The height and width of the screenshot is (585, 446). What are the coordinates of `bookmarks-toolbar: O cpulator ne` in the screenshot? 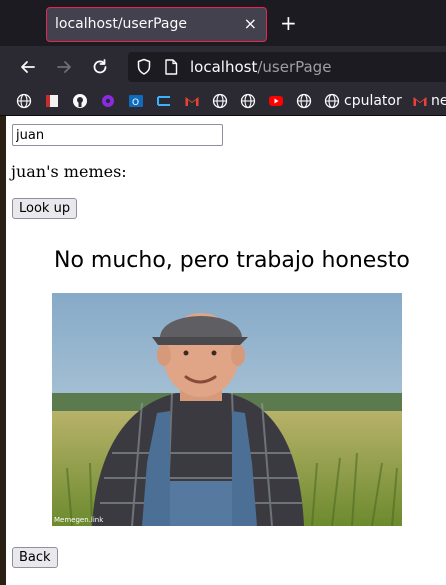 It's located at (223, 102).